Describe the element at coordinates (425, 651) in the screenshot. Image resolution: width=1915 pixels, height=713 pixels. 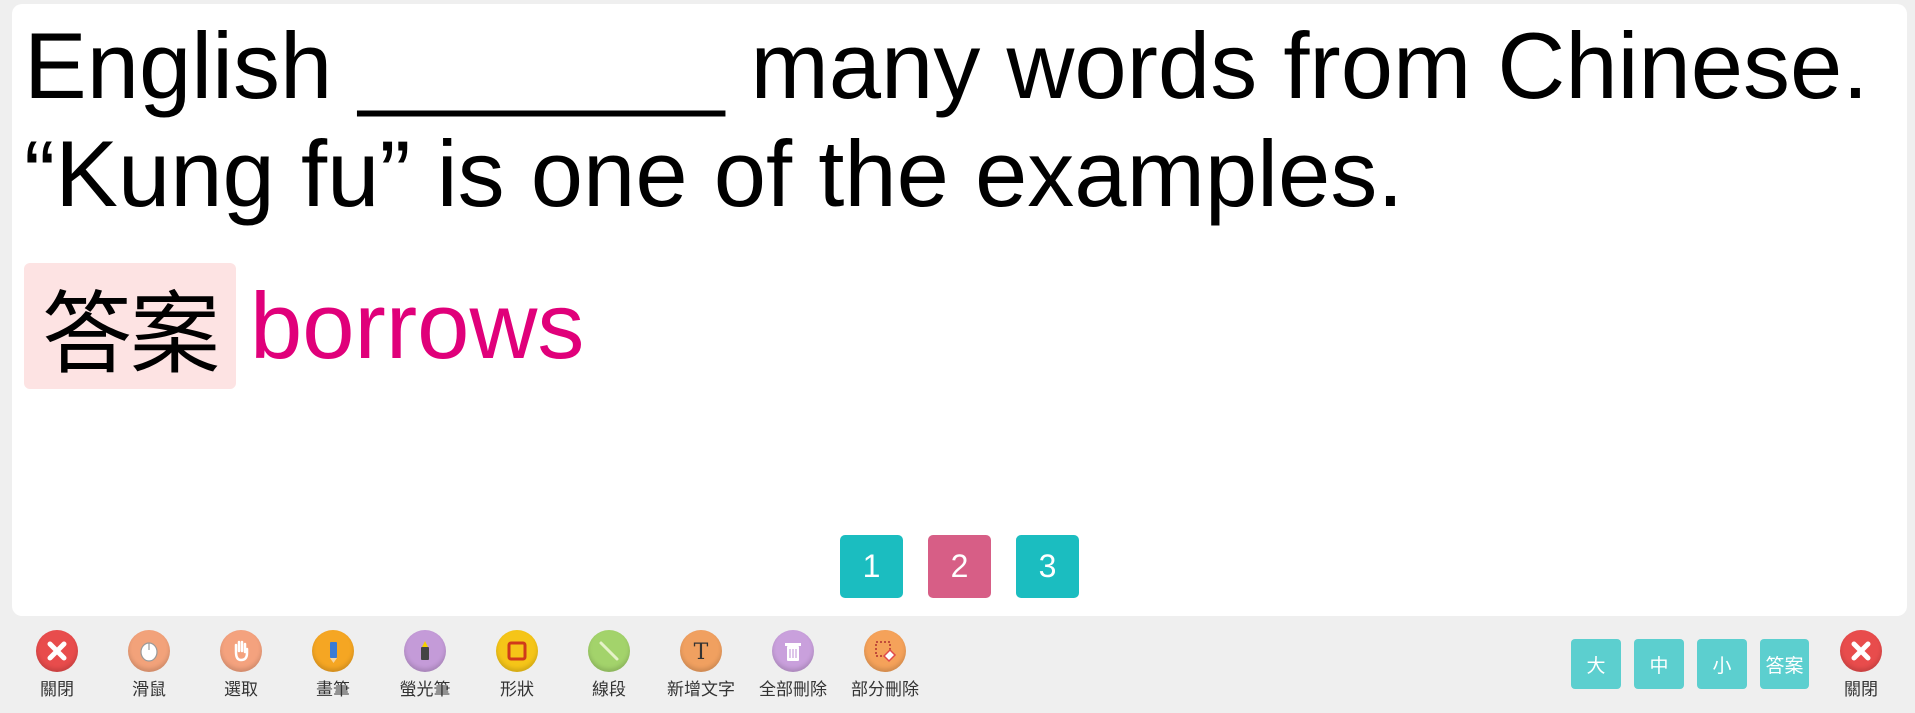
I see `highlighter-icon` at that location.